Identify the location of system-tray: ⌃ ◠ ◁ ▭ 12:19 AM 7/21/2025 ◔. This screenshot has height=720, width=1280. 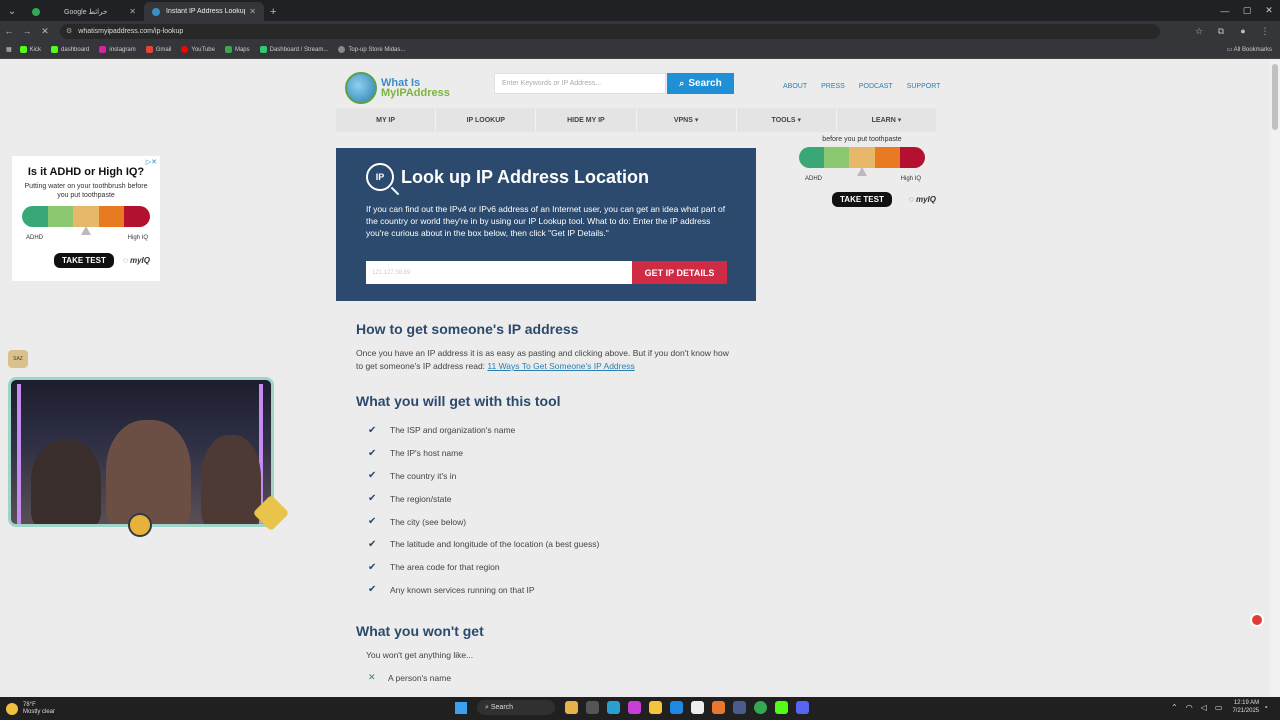
(1219, 707).